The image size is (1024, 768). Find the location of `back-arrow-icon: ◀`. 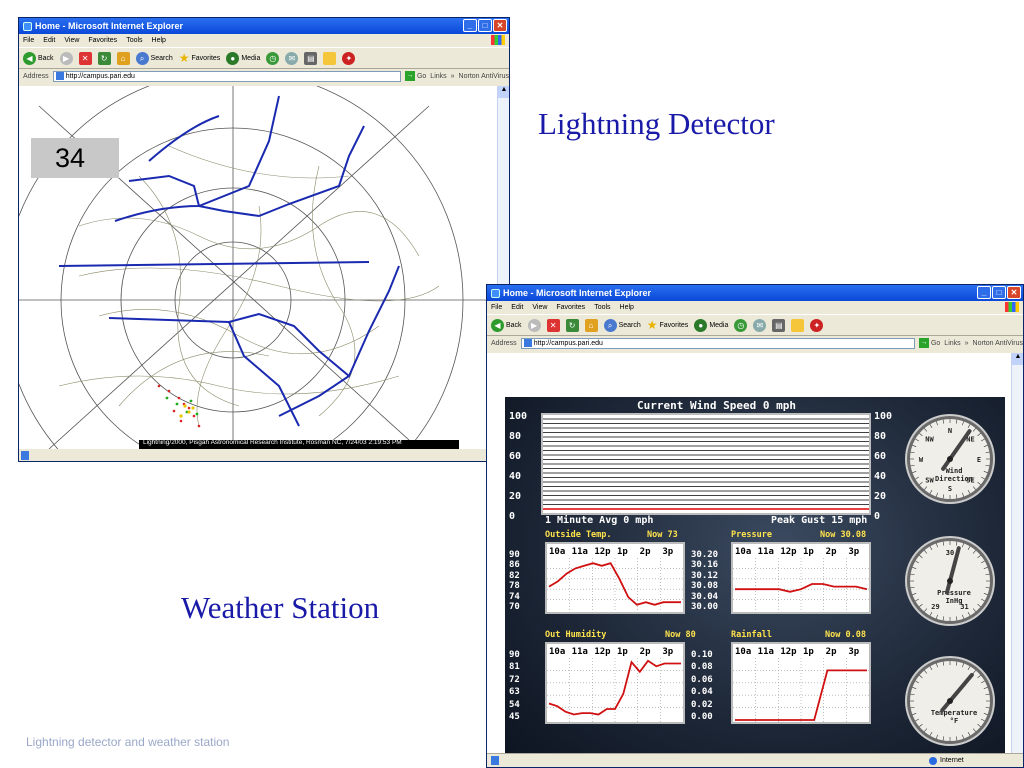

back-arrow-icon: ◀ is located at coordinates (497, 325).